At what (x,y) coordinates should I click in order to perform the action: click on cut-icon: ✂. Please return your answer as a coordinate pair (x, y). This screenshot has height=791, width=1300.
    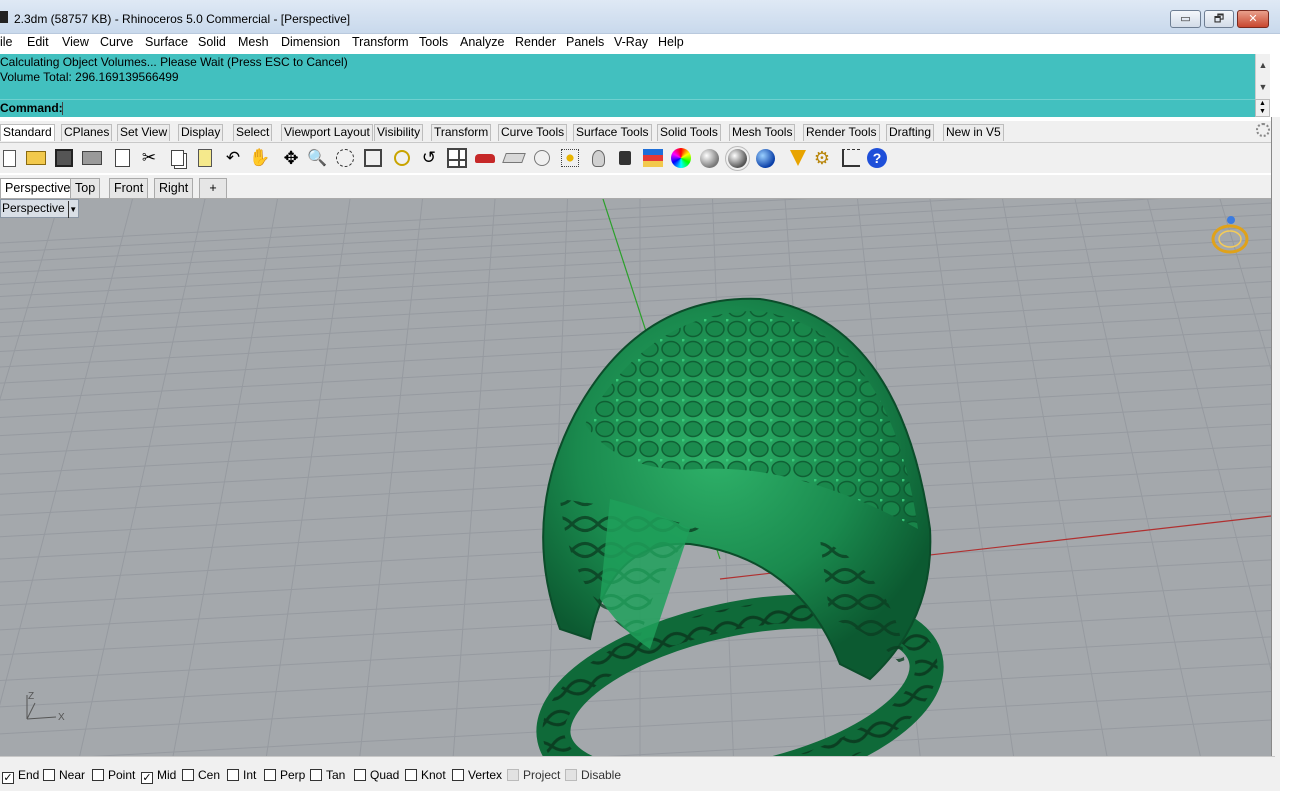
    Looking at the image, I should click on (149, 158).